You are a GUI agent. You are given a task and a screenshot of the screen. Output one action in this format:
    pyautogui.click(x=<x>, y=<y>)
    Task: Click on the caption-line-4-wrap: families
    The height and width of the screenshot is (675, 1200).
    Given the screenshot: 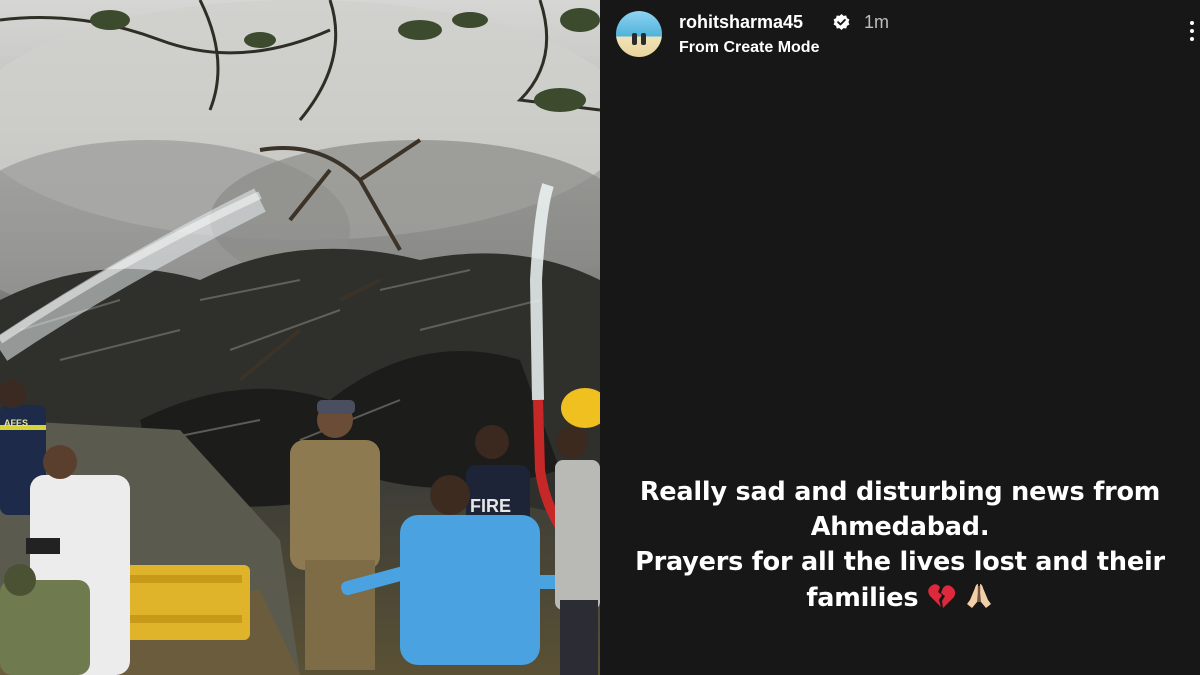 What is the action you would take?
    pyautogui.click(x=900, y=598)
    